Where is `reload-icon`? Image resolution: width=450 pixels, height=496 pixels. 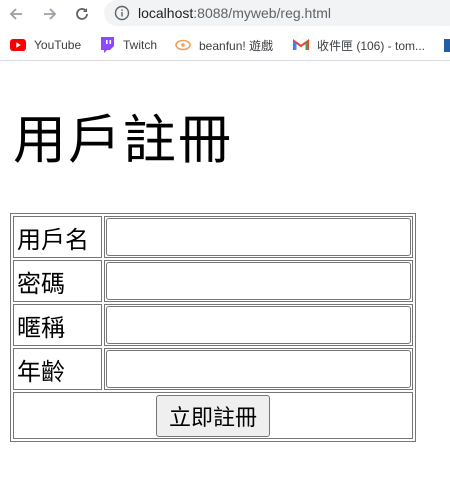
reload-icon is located at coordinates (82, 14).